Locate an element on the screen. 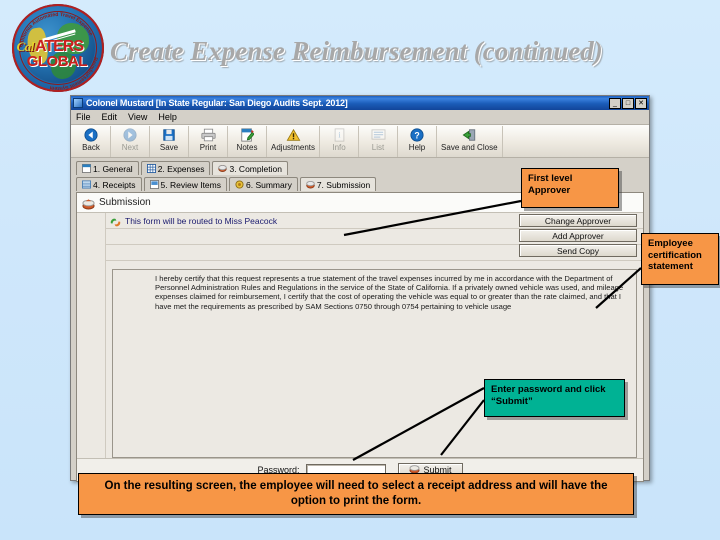 This screenshot has width=720, height=540. tab-1-general: 1. General is located at coordinates (107, 168).